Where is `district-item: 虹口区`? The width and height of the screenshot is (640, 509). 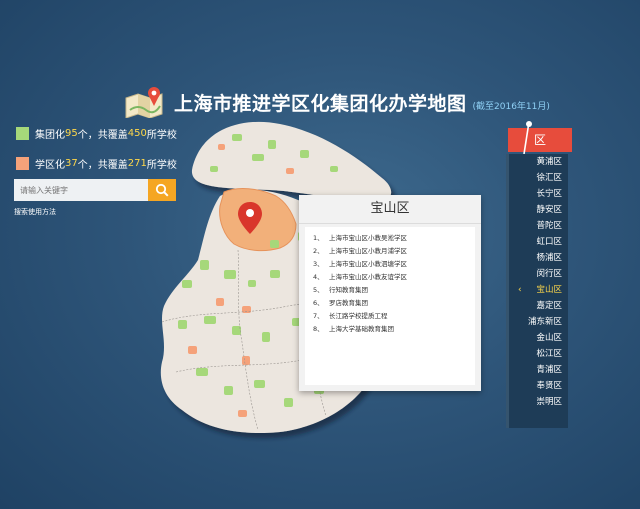
district-item: 虹口区 is located at coordinates (538, 242).